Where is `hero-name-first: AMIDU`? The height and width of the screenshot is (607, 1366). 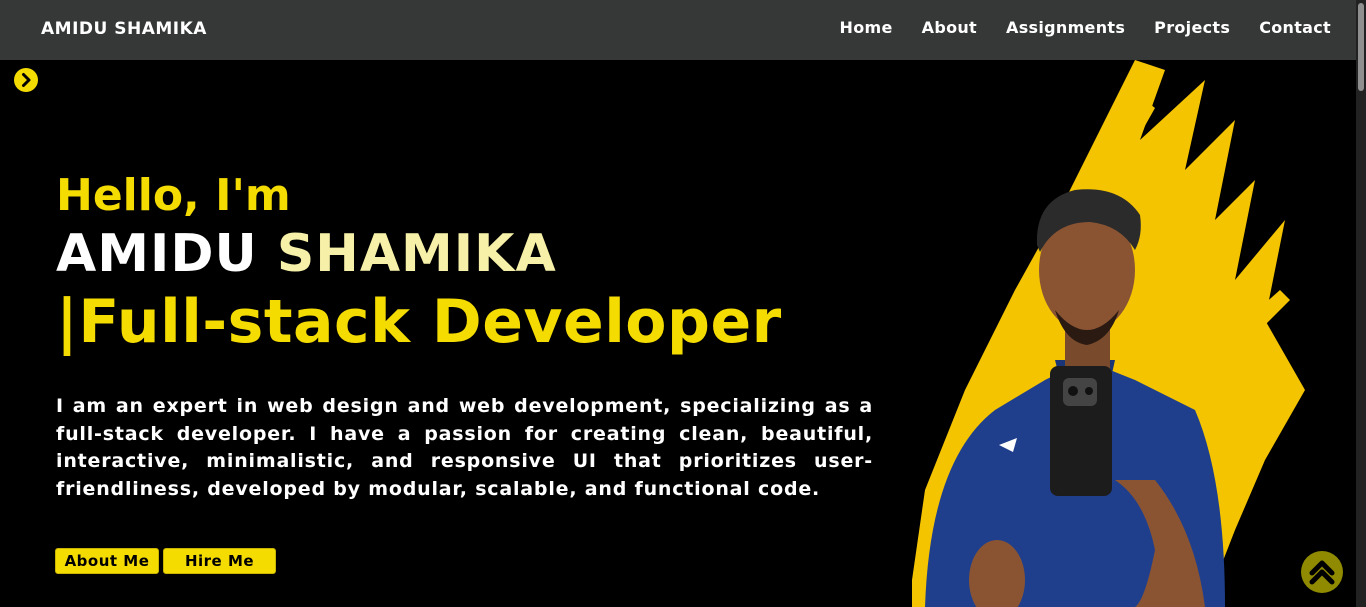
hero-name-first: AMIDU is located at coordinates (157, 254).